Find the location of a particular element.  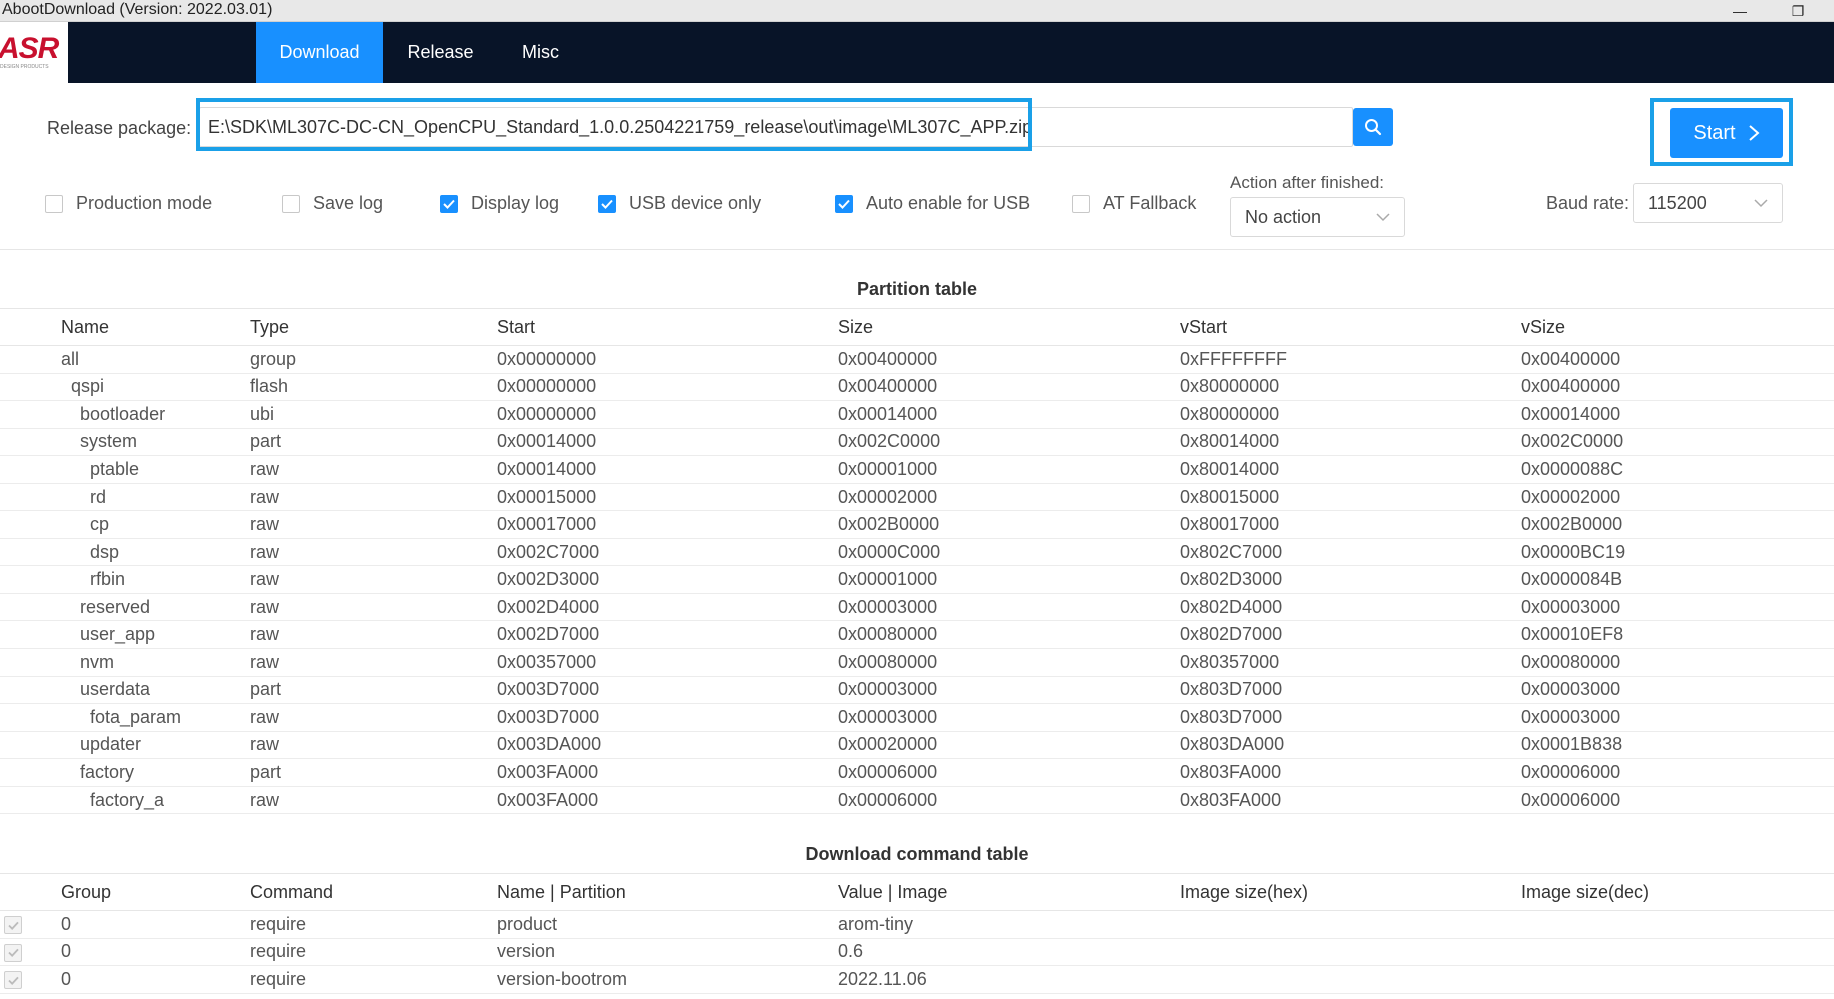

table-cell: 2022.11.06 is located at coordinates (882, 978).